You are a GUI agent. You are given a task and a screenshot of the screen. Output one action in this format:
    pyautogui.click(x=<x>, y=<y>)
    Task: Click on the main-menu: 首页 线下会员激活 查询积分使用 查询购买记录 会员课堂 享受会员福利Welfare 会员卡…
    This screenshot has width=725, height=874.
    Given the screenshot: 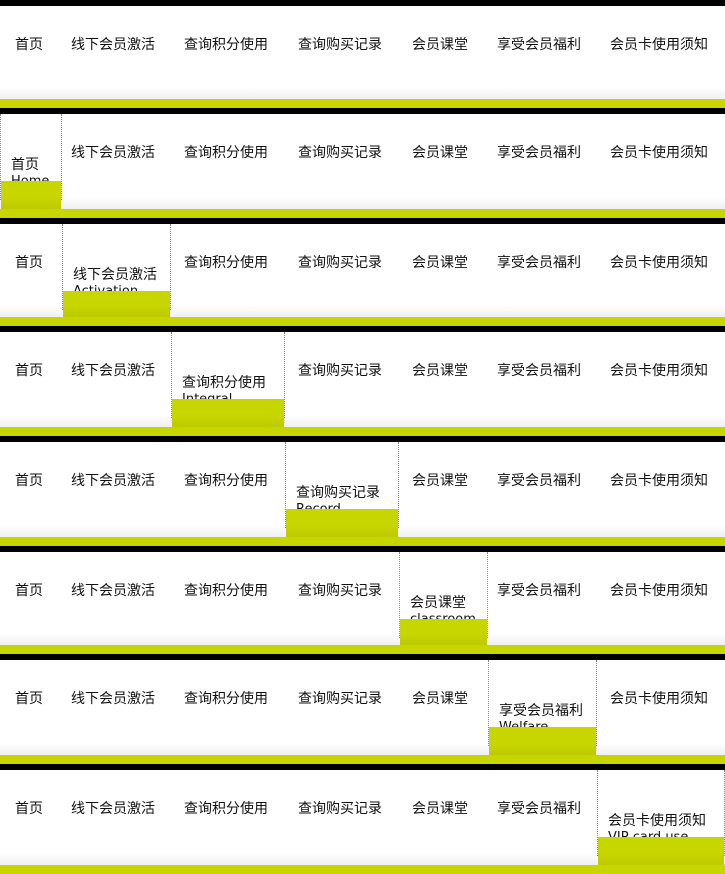 What is the action you would take?
    pyautogui.click(x=362, y=707)
    